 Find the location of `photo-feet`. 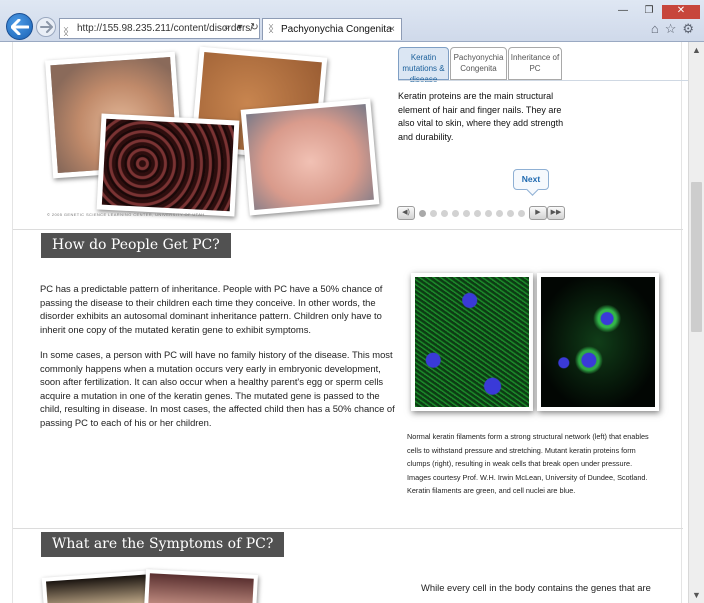

photo-feet is located at coordinates (310, 157).